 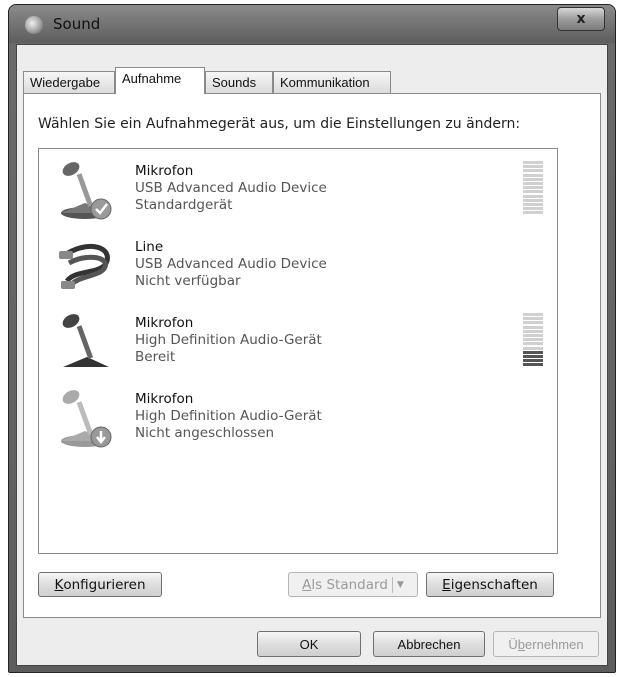 I want to click on set-default-button: Als Standard ▼, so click(x=353, y=584).